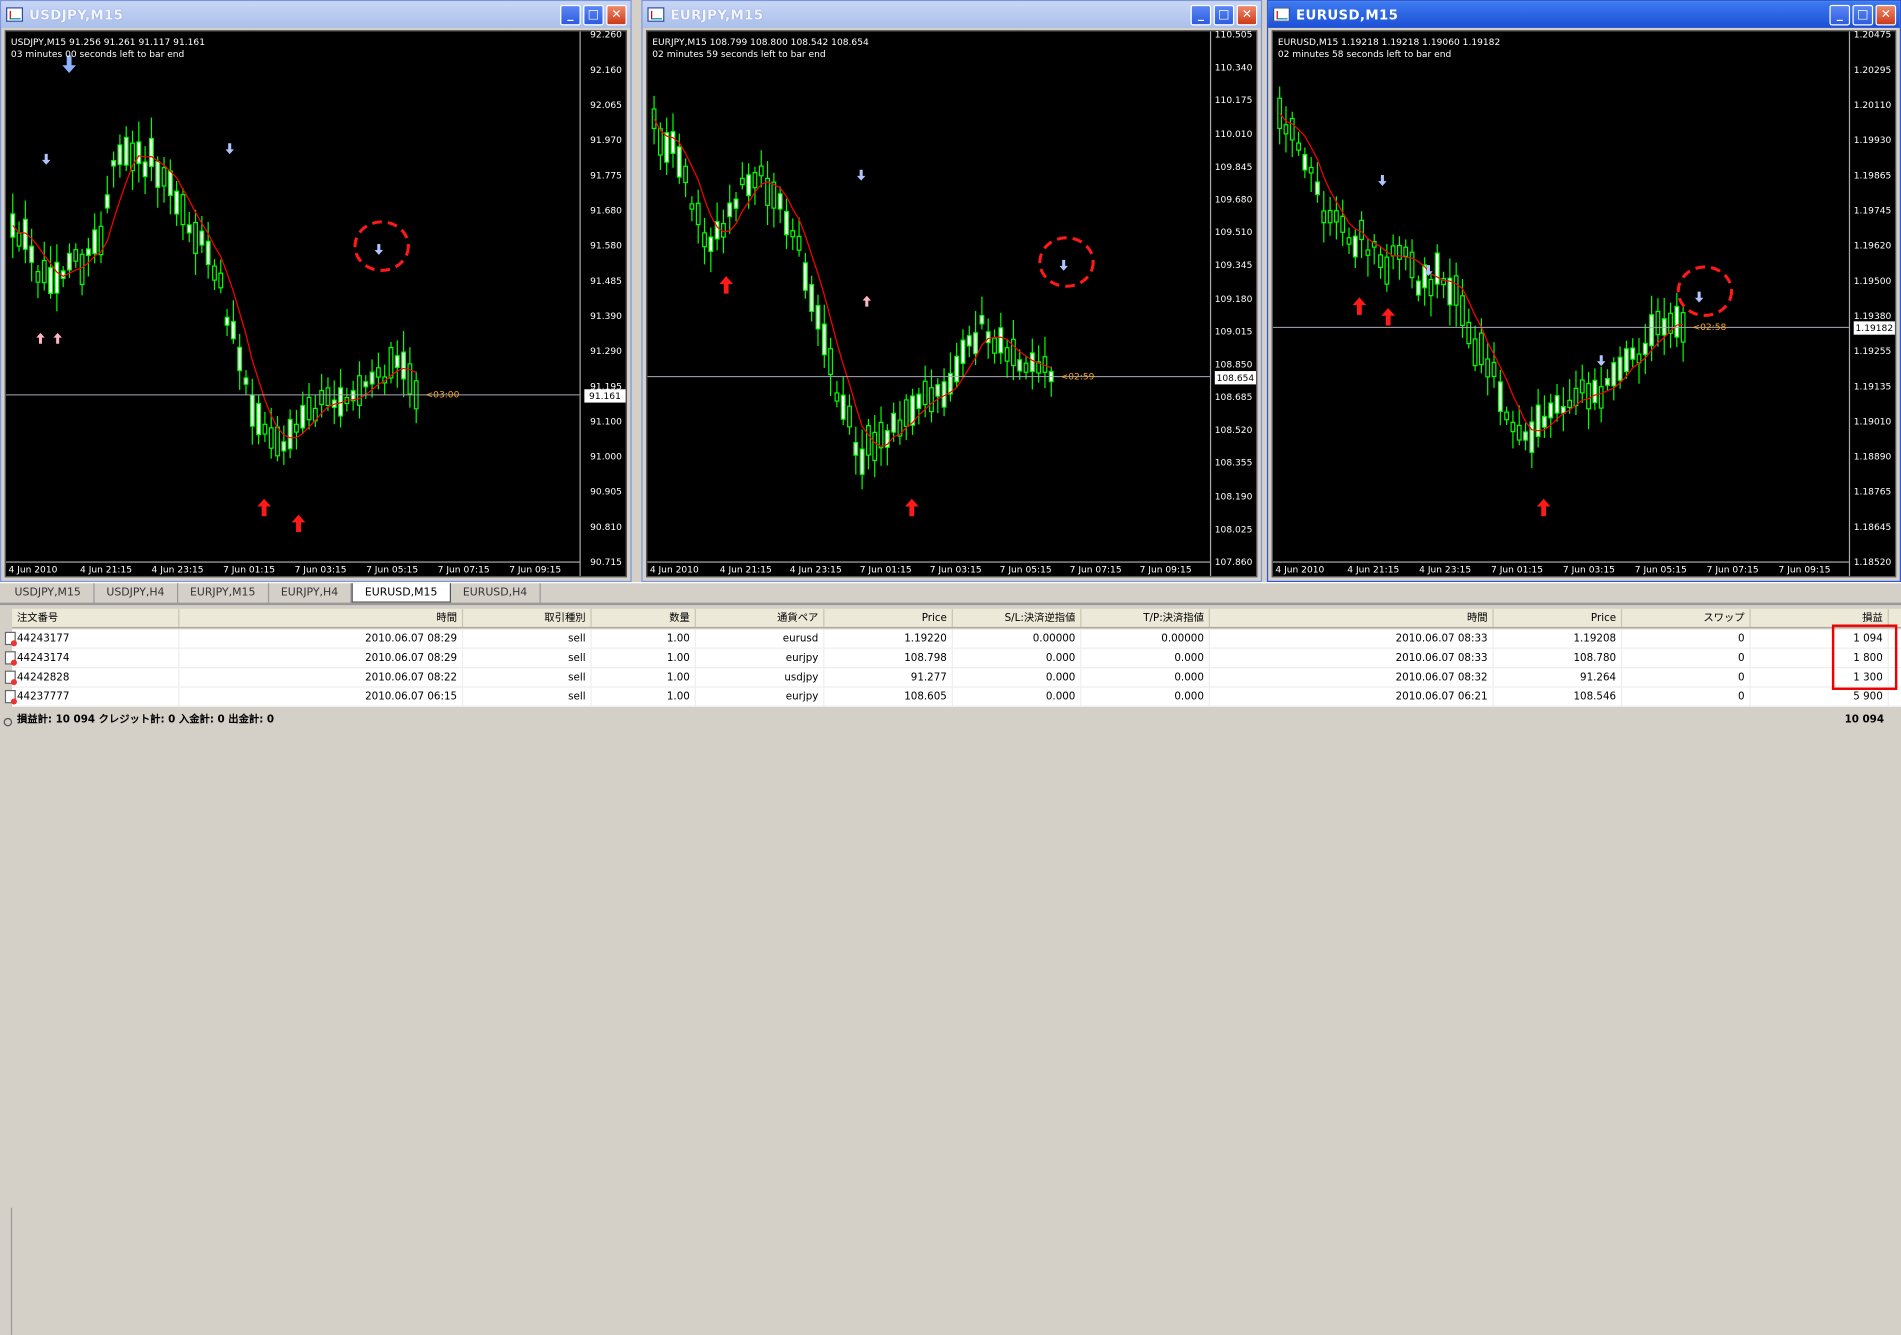 The width and height of the screenshot is (1901, 1335). What do you see at coordinates (885, 569) in the screenshot?
I see `time-tick-label: 7 Jun 01:15` at bounding box center [885, 569].